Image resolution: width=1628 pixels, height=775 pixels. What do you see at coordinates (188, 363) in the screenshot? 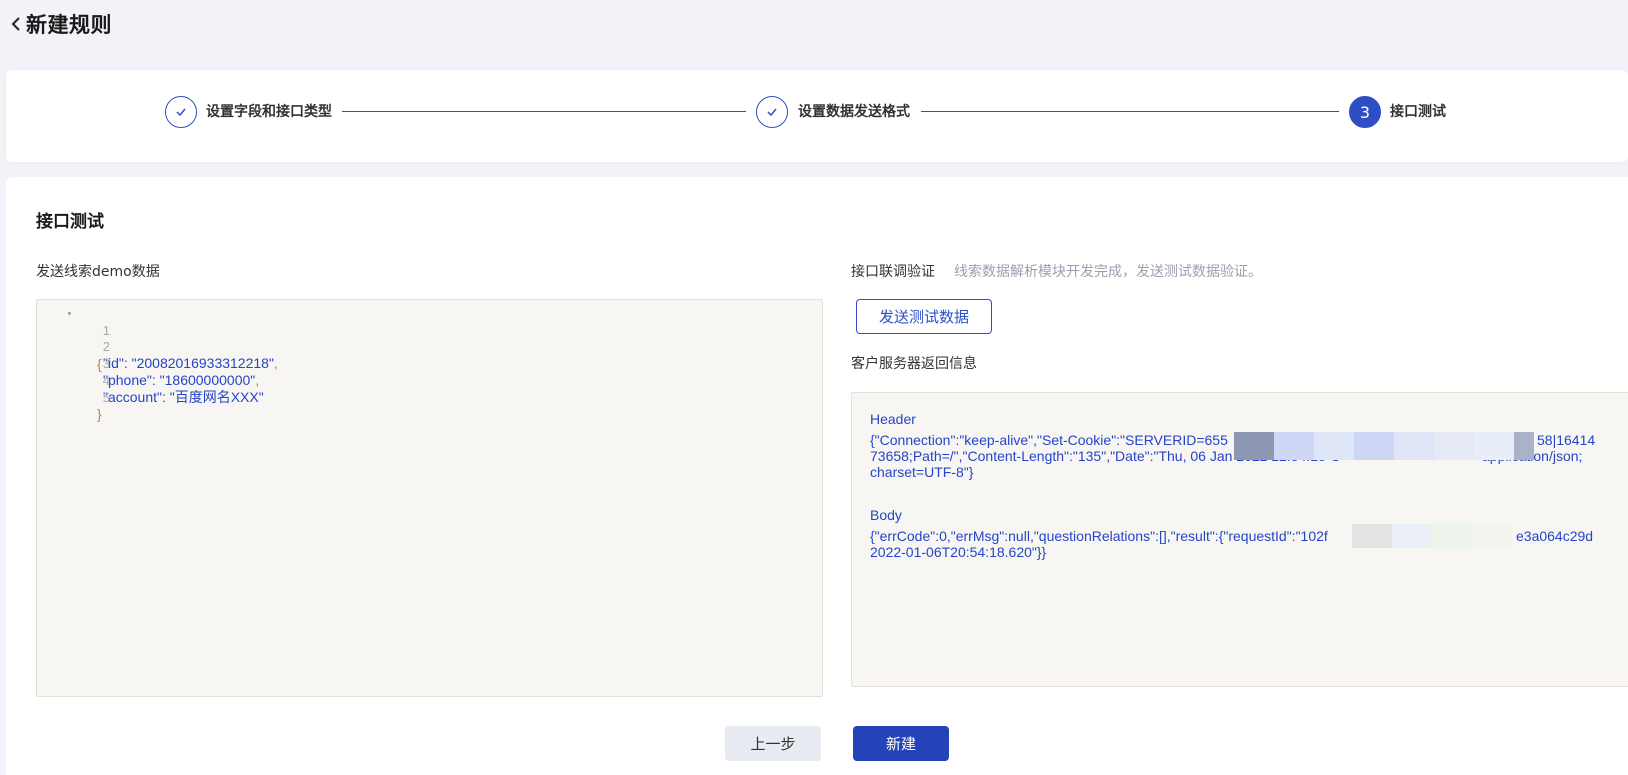
I see `code-token: "id": "20082016933312218"` at bounding box center [188, 363].